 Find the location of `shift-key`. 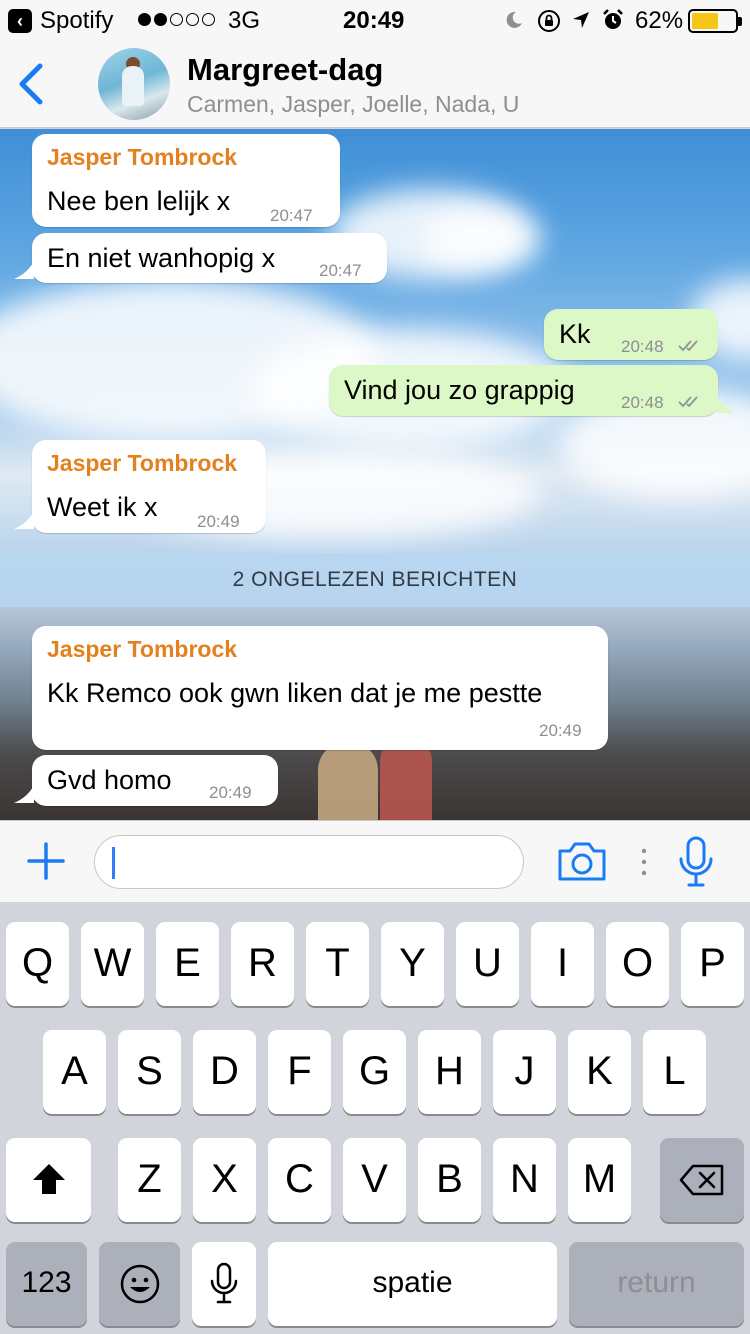

shift-key is located at coordinates (48, 1180).